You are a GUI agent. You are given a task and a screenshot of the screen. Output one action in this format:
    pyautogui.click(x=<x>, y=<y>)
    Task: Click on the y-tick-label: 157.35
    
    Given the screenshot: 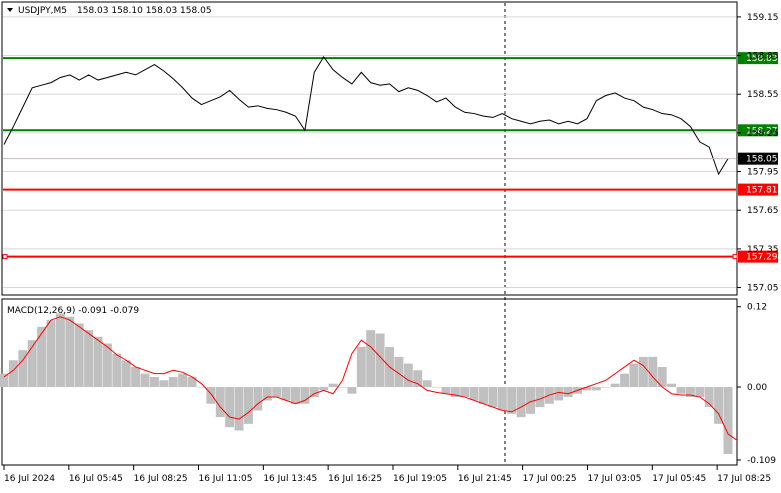 What is the action you would take?
    pyautogui.click(x=763, y=250)
    